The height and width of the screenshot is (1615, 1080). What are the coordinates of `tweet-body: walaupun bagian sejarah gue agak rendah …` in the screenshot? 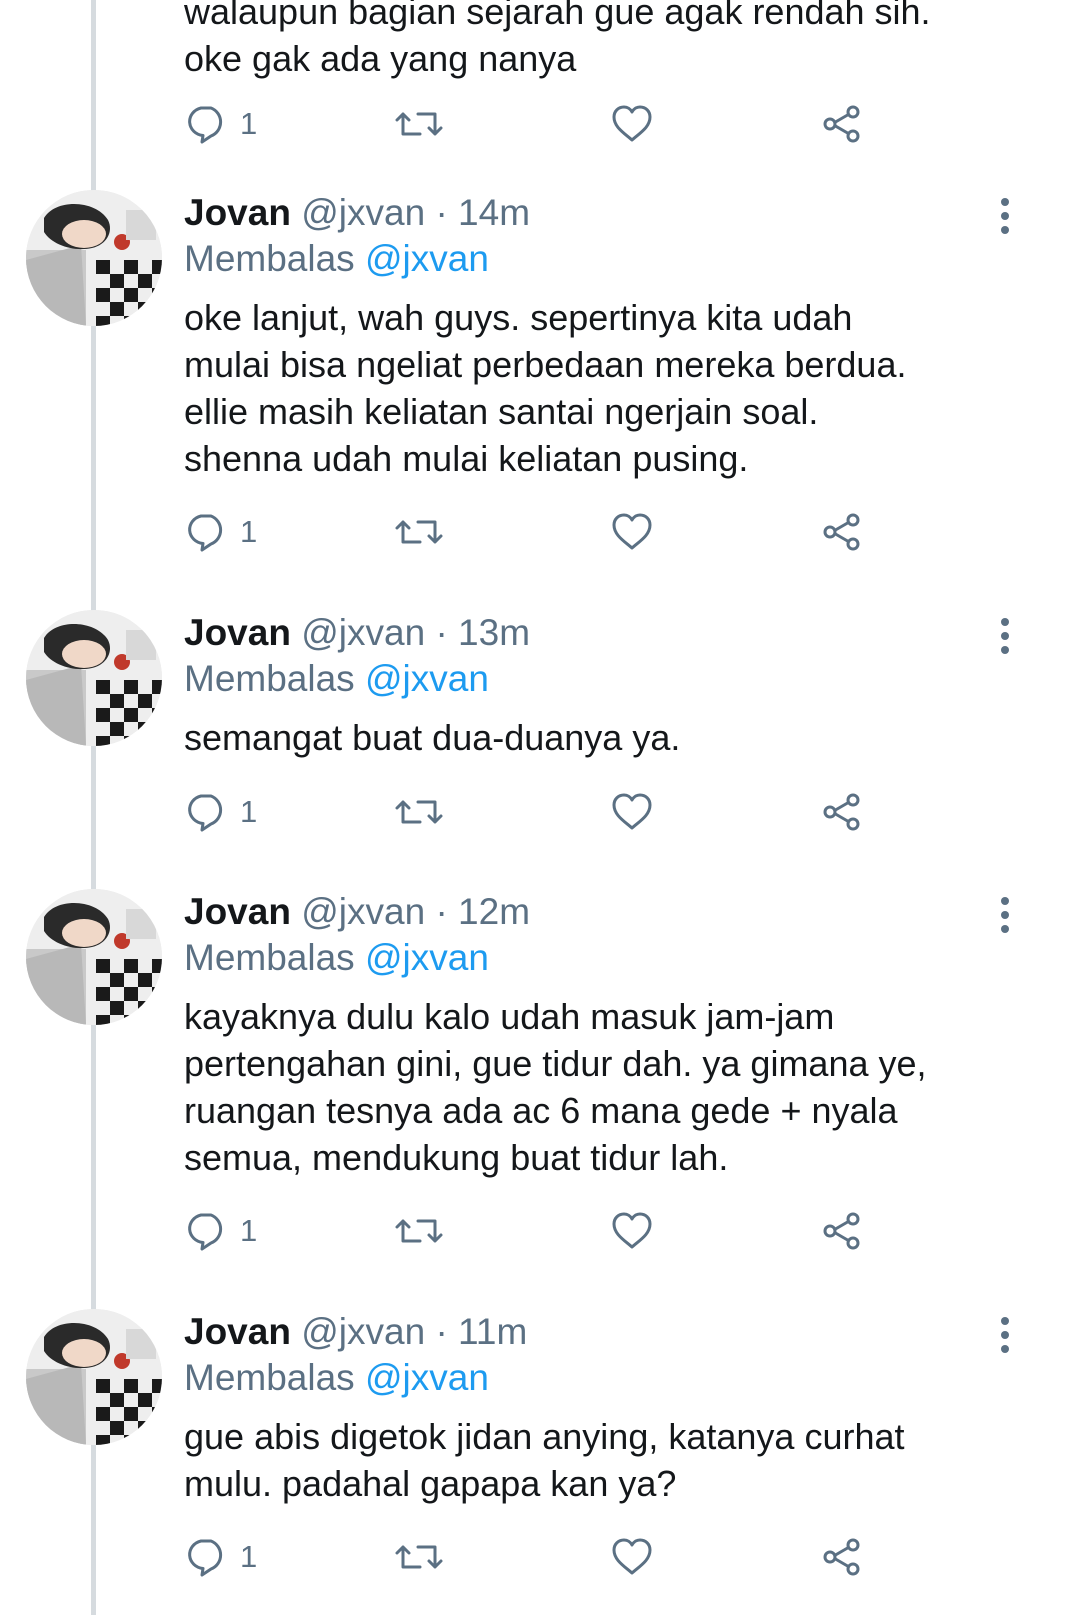 It's located at (614, 41).